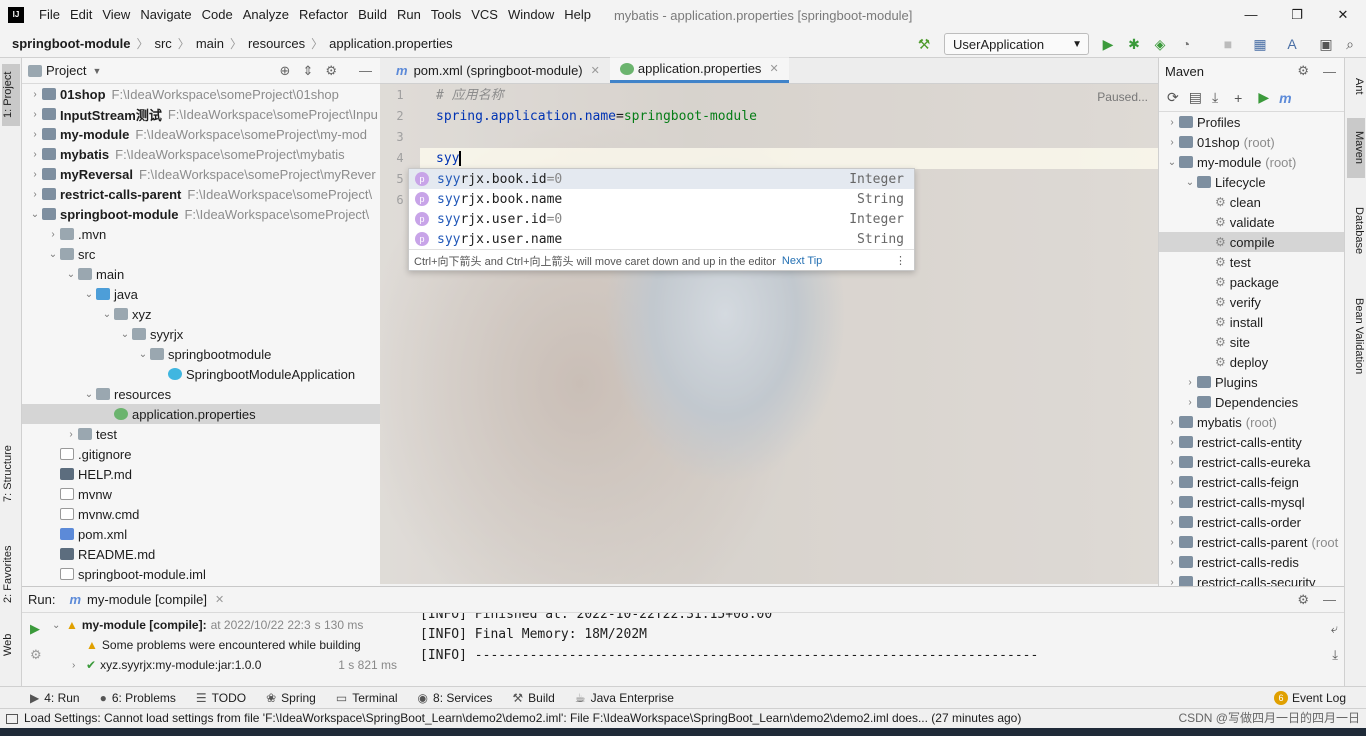  What do you see at coordinates (1108, 44) in the screenshot?
I see `run-icon: ▶` at bounding box center [1108, 44].